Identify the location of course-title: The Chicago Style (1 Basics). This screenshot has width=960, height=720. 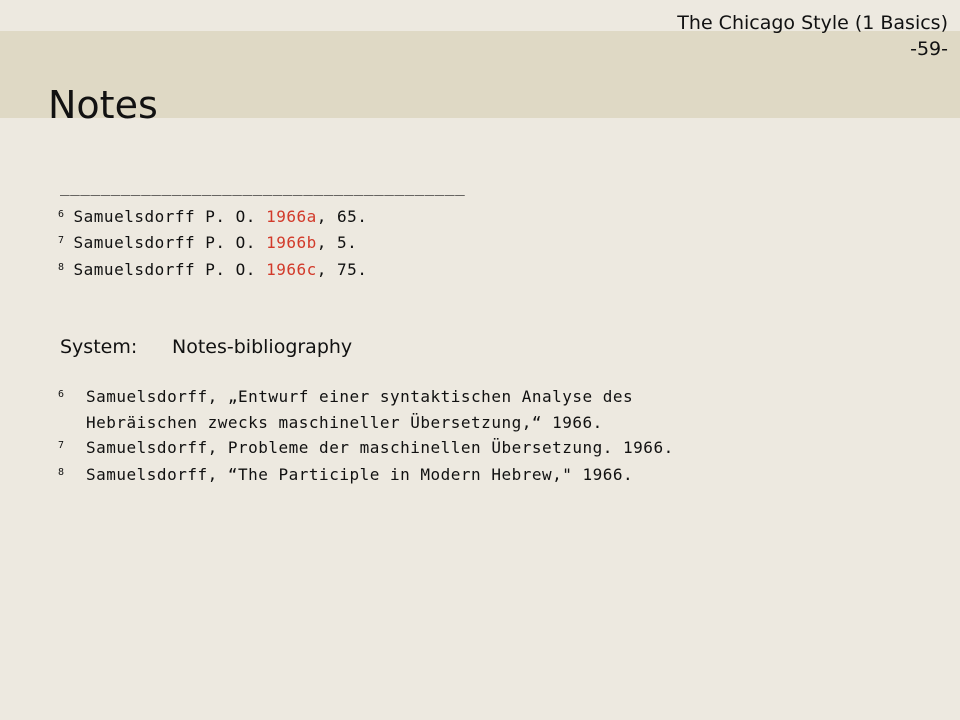
(812, 23).